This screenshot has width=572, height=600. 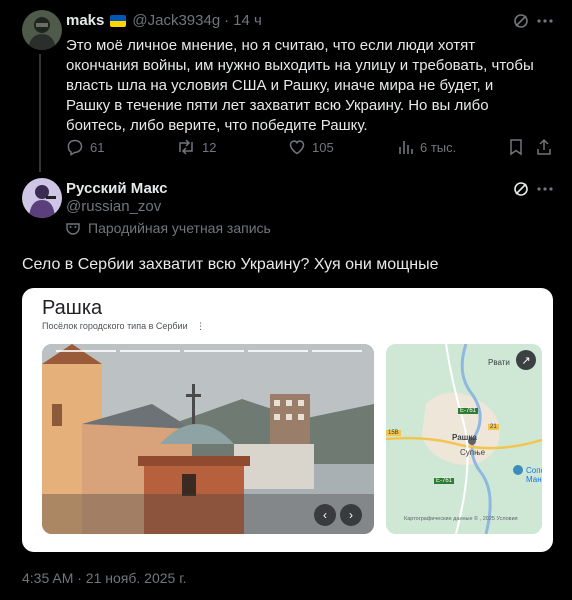 I want to click on views-icon, so click(x=406, y=147).